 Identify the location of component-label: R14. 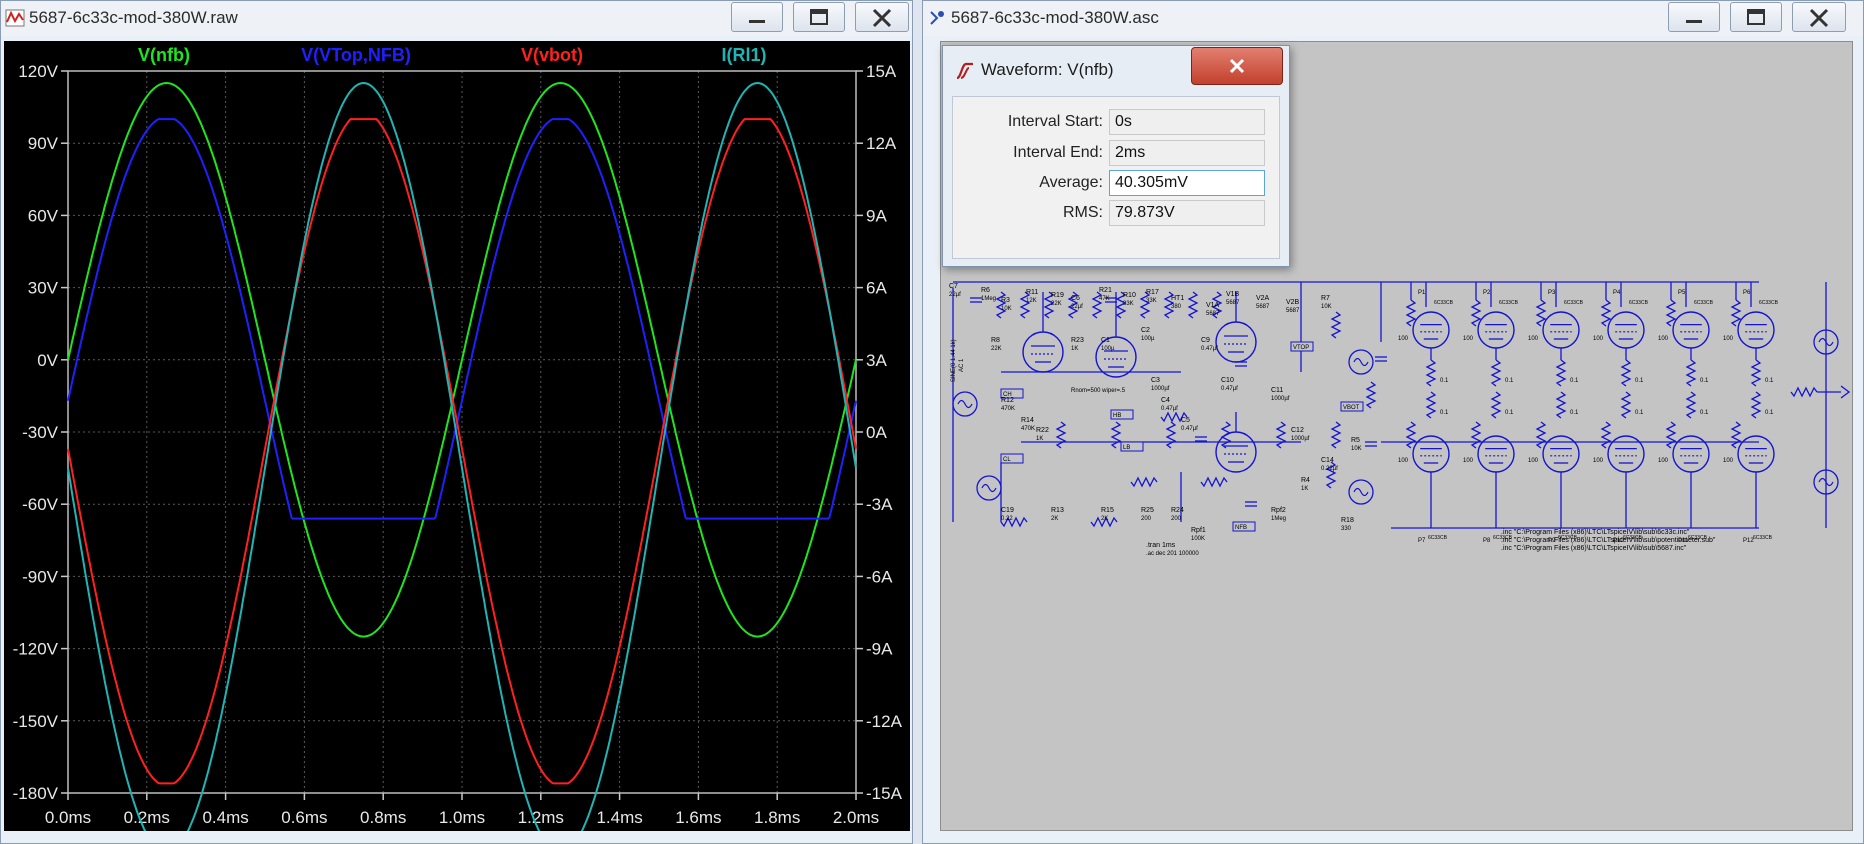
(1027, 420).